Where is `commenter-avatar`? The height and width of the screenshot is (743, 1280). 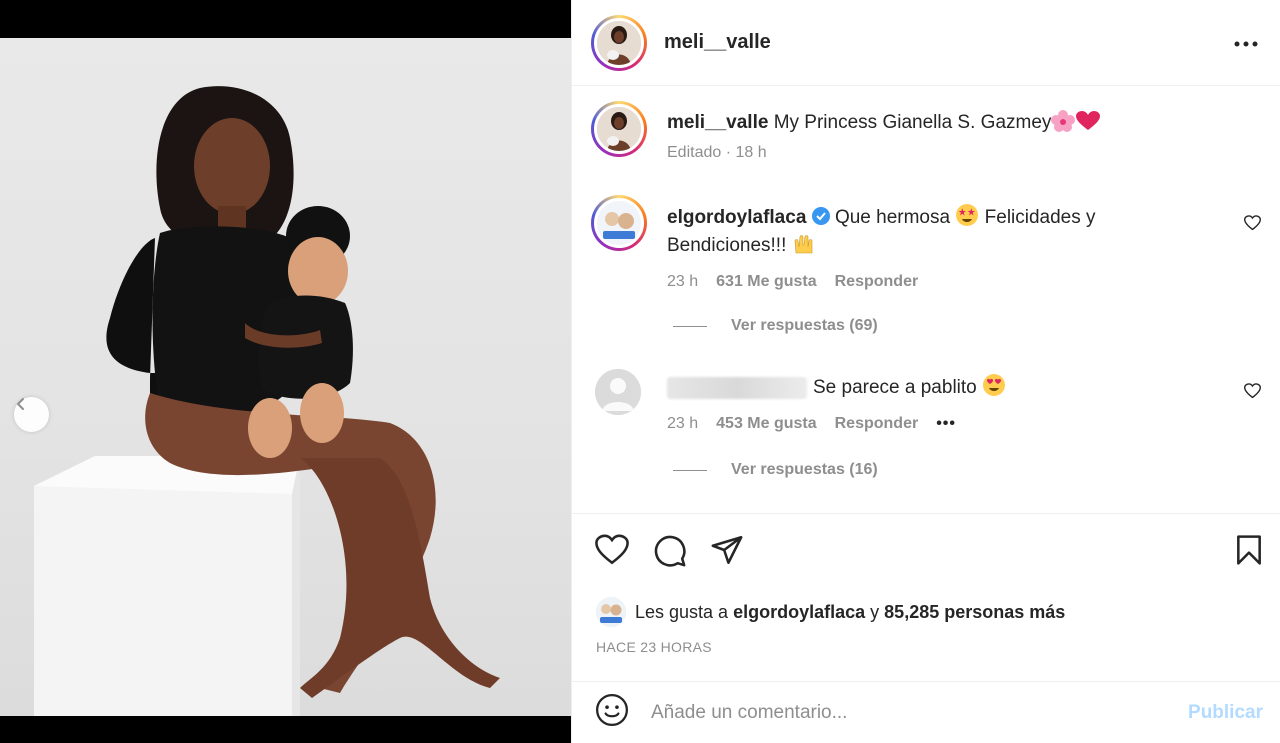
commenter-avatar is located at coordinates (619, 223).